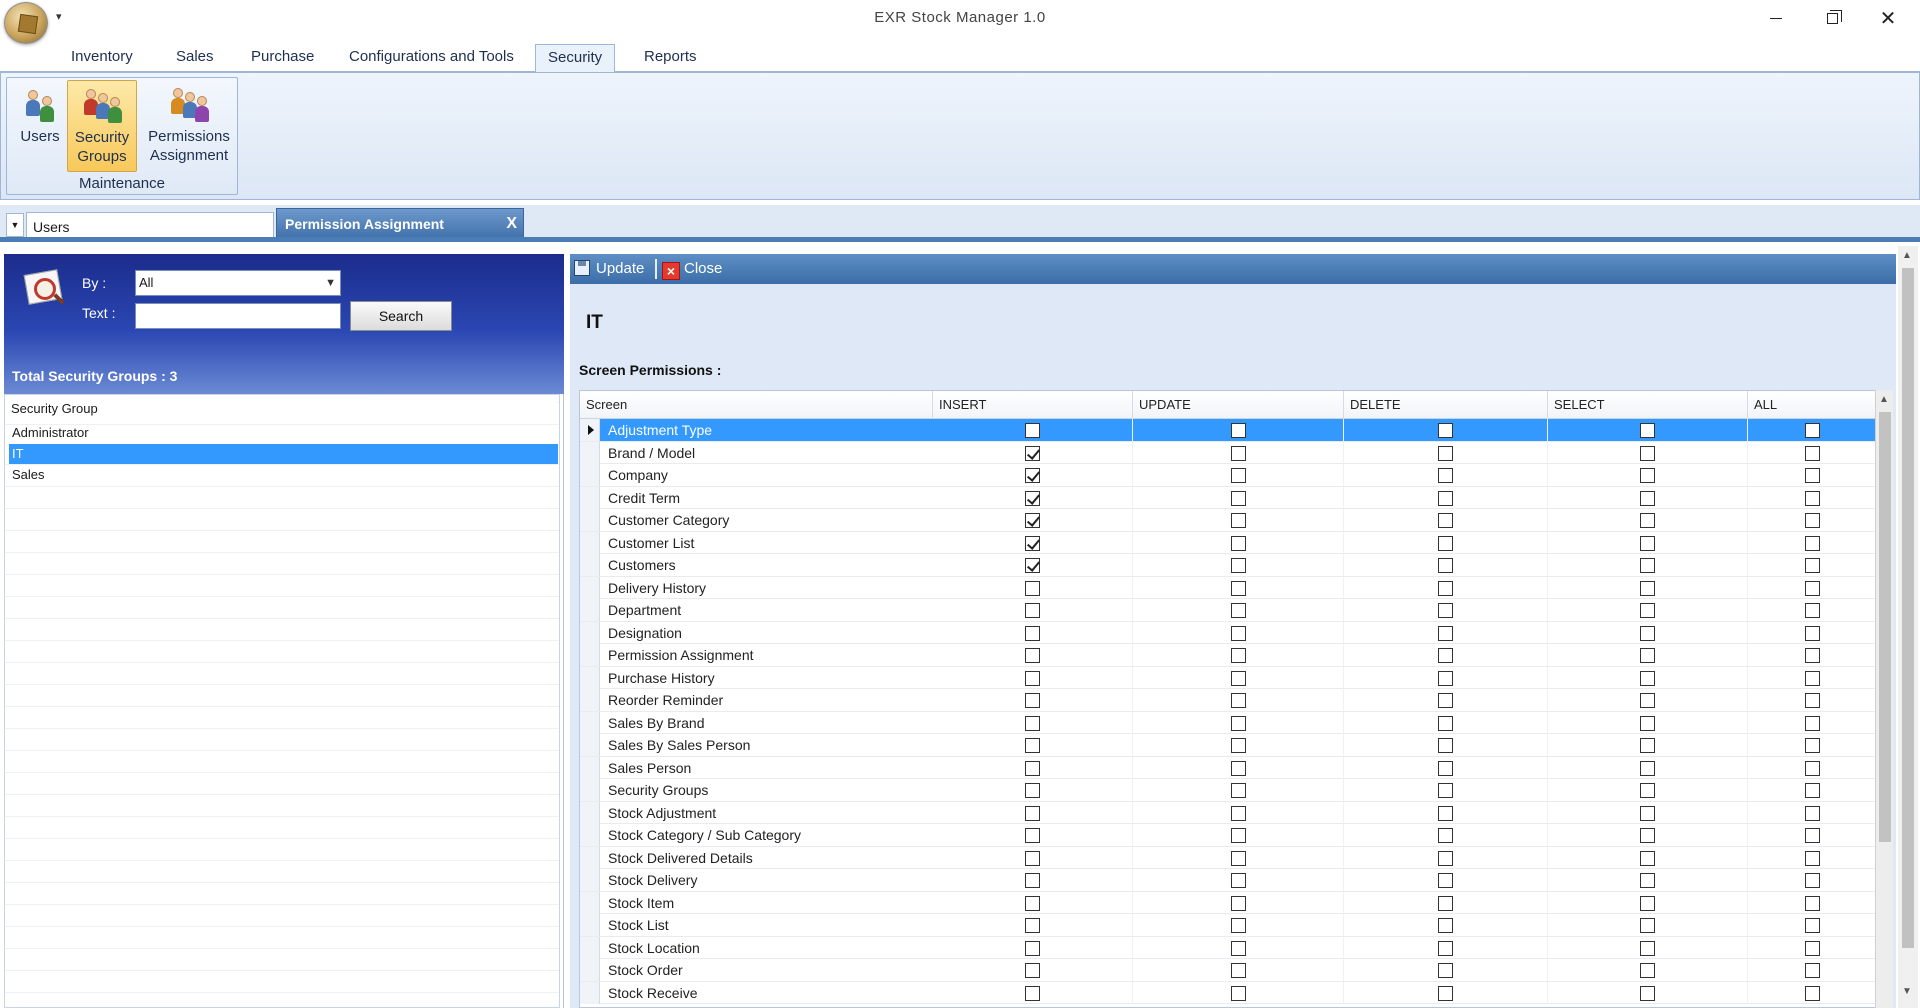 The width and height of the screenshot is (1920, 1008). What do you see at coordinates (1907, 991) in the screenshot?
I see `chevron-down-icon: ▼` at bounding box center [1907, 991].